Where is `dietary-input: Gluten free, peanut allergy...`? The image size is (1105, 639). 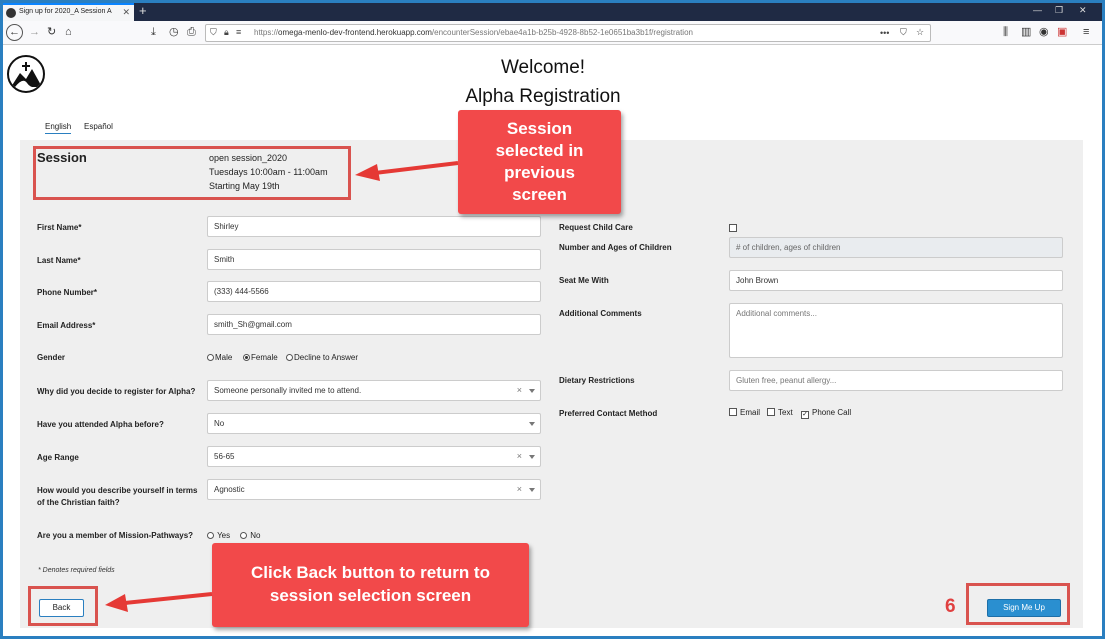
dietary-input: Gluten free, peanut allergy... is located at coordinates (896, 380).